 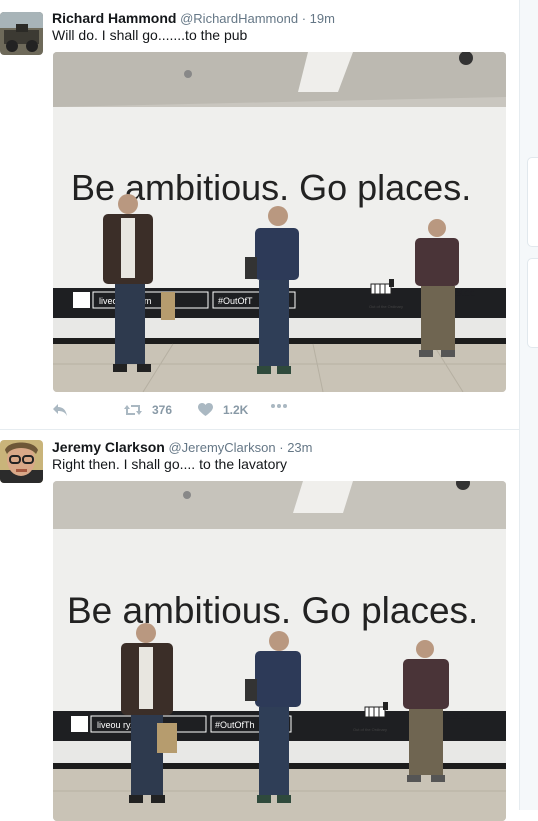 I want to click on tweet-text: Will do. I shall go.......to the pub, so click(x=150, y=35).